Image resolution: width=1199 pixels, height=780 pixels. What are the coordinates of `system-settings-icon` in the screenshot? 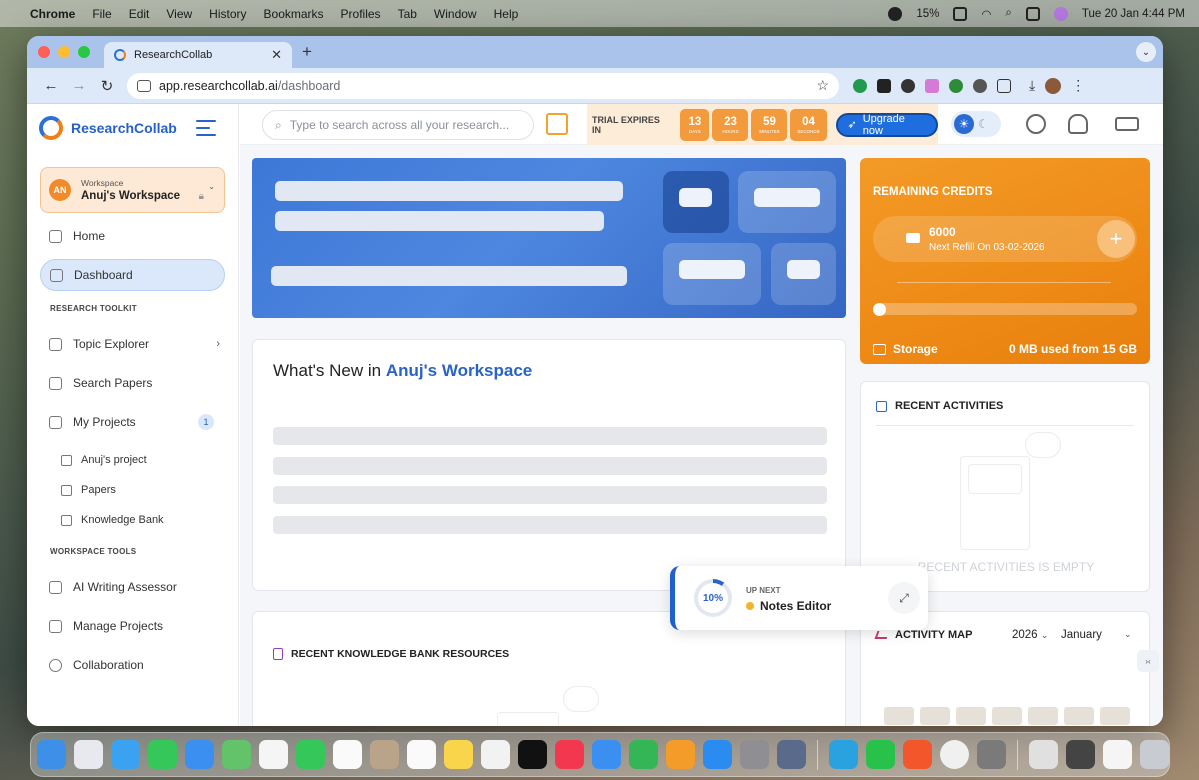 It's located at (754, 754).